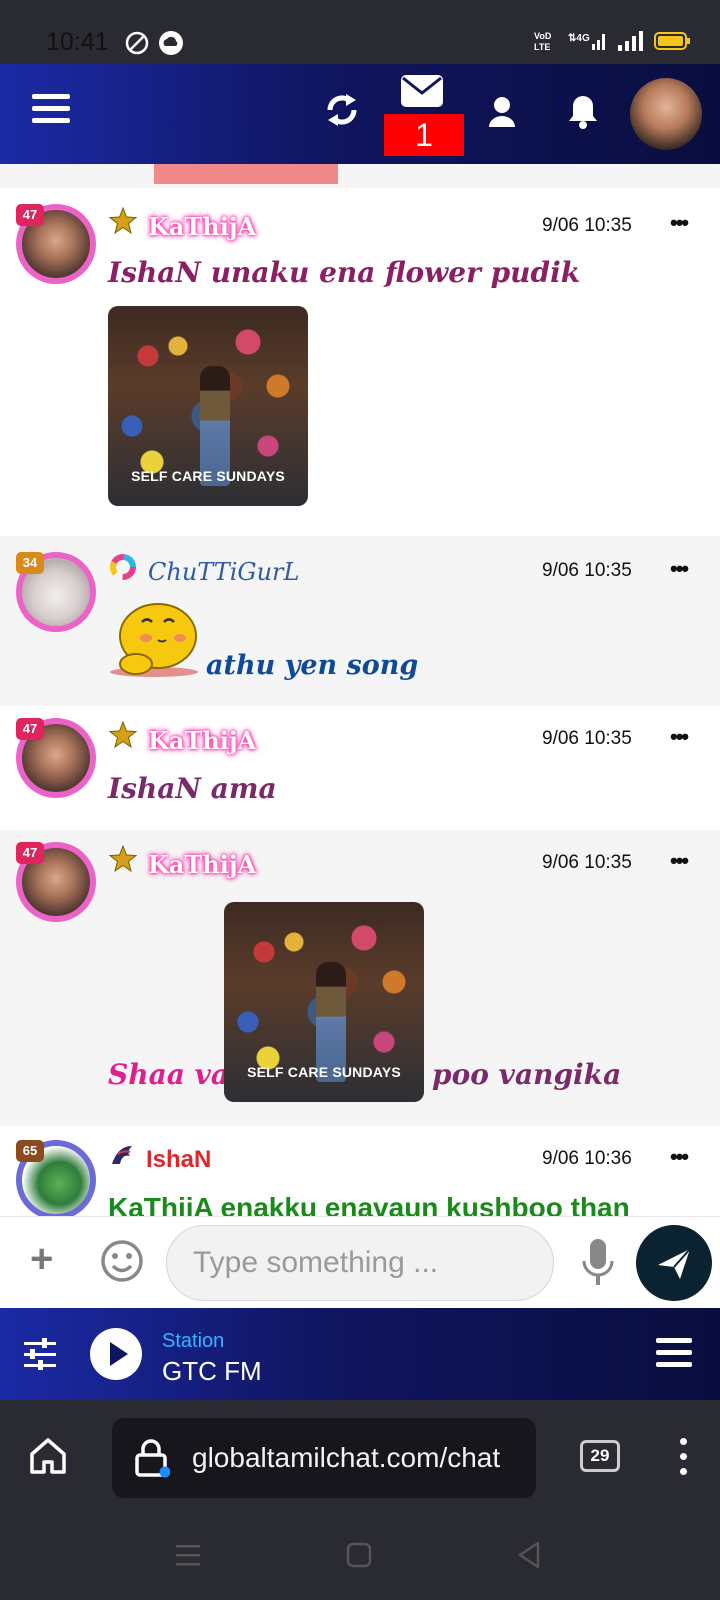  What do you see at coordinates (122, 1155) in the screenshot?
I see `dragon-icon` at bounding box center [122, 1155].